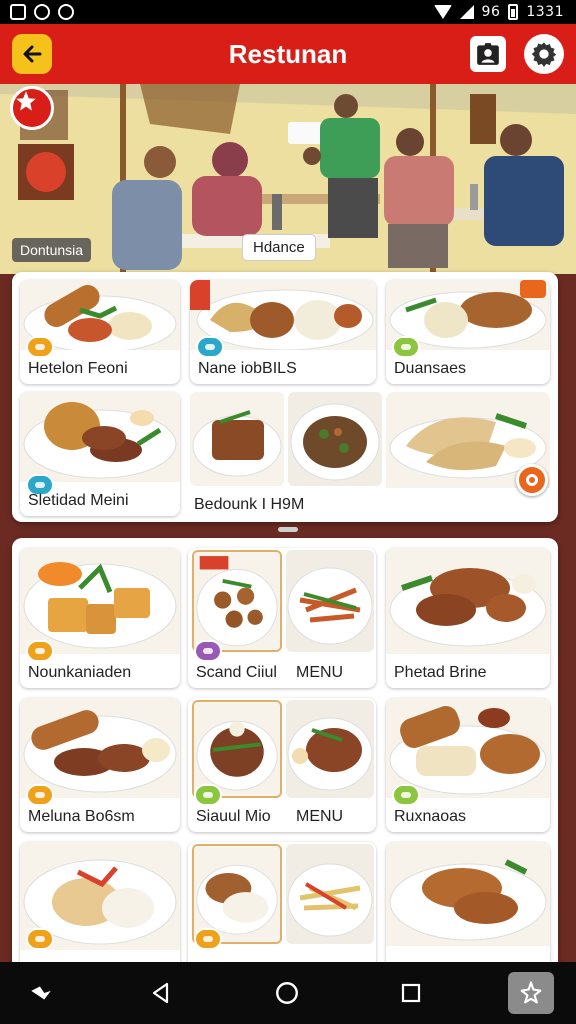 The width and height of the screenshot is (576, 1024). What do you see at coordinates (466, 12) in the screenshot?
I see `signal-icon` at bounding box center [466, 12].